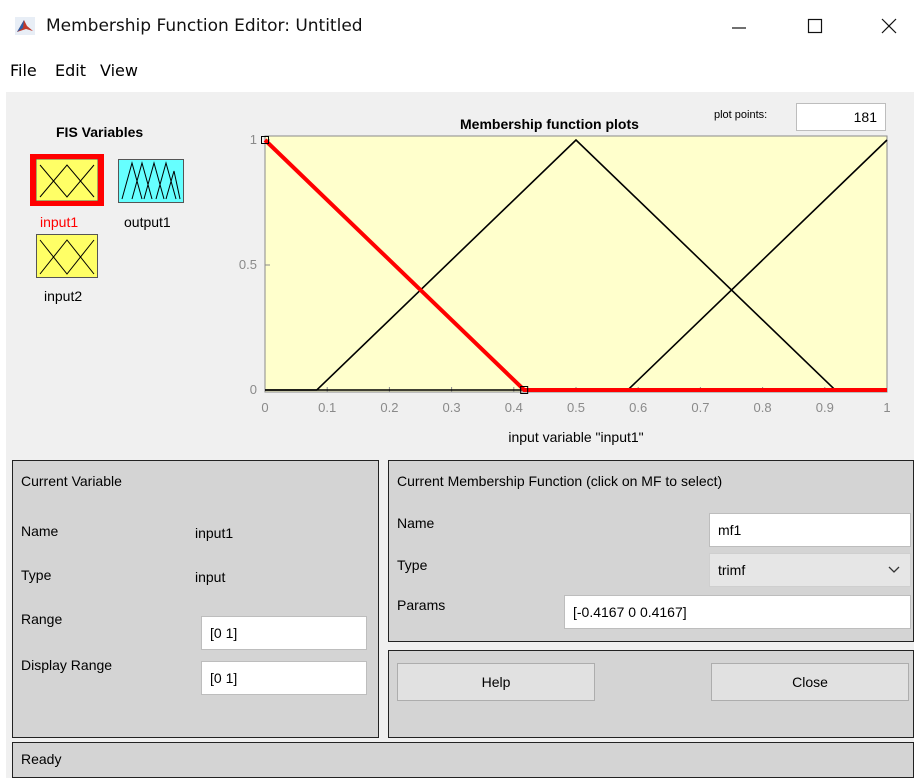 This screenshot has height=778, width=914. I want to click on mf-type-select: trimf, so click(810, 570).